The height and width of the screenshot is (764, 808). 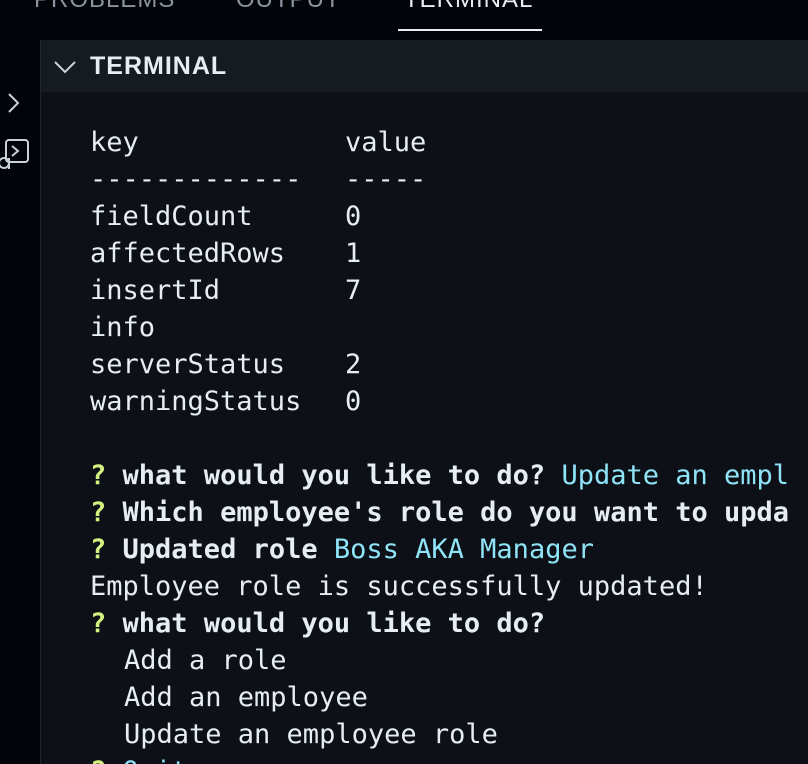 What do you see at coordinates (16, 154) in the screenshot?
I see `terminal-icon` at bounding box center [16, 154].